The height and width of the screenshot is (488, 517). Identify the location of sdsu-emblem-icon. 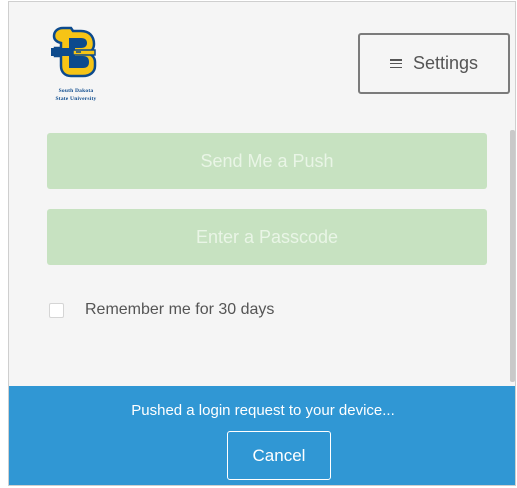
(74, 52).